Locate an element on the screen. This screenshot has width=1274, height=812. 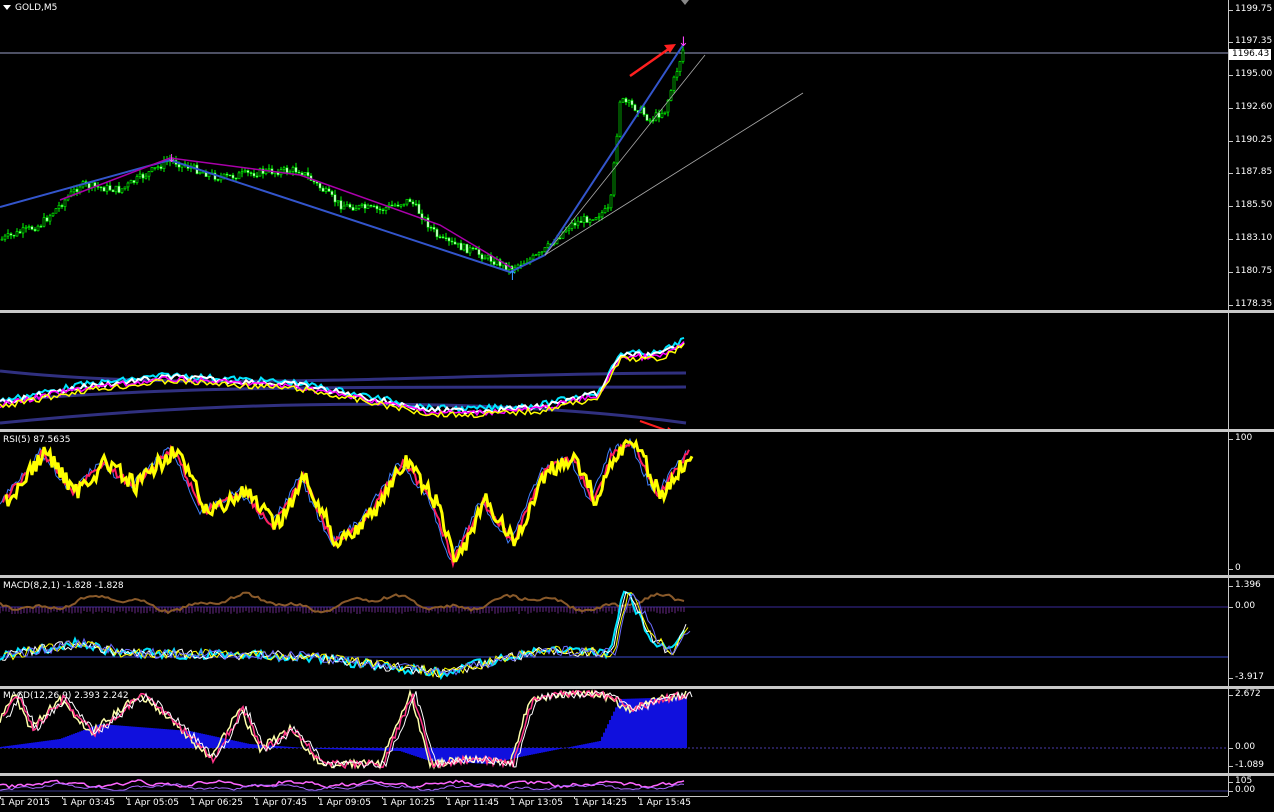
bottom-tick: 0.00 is located at coordinates (1242, 790).